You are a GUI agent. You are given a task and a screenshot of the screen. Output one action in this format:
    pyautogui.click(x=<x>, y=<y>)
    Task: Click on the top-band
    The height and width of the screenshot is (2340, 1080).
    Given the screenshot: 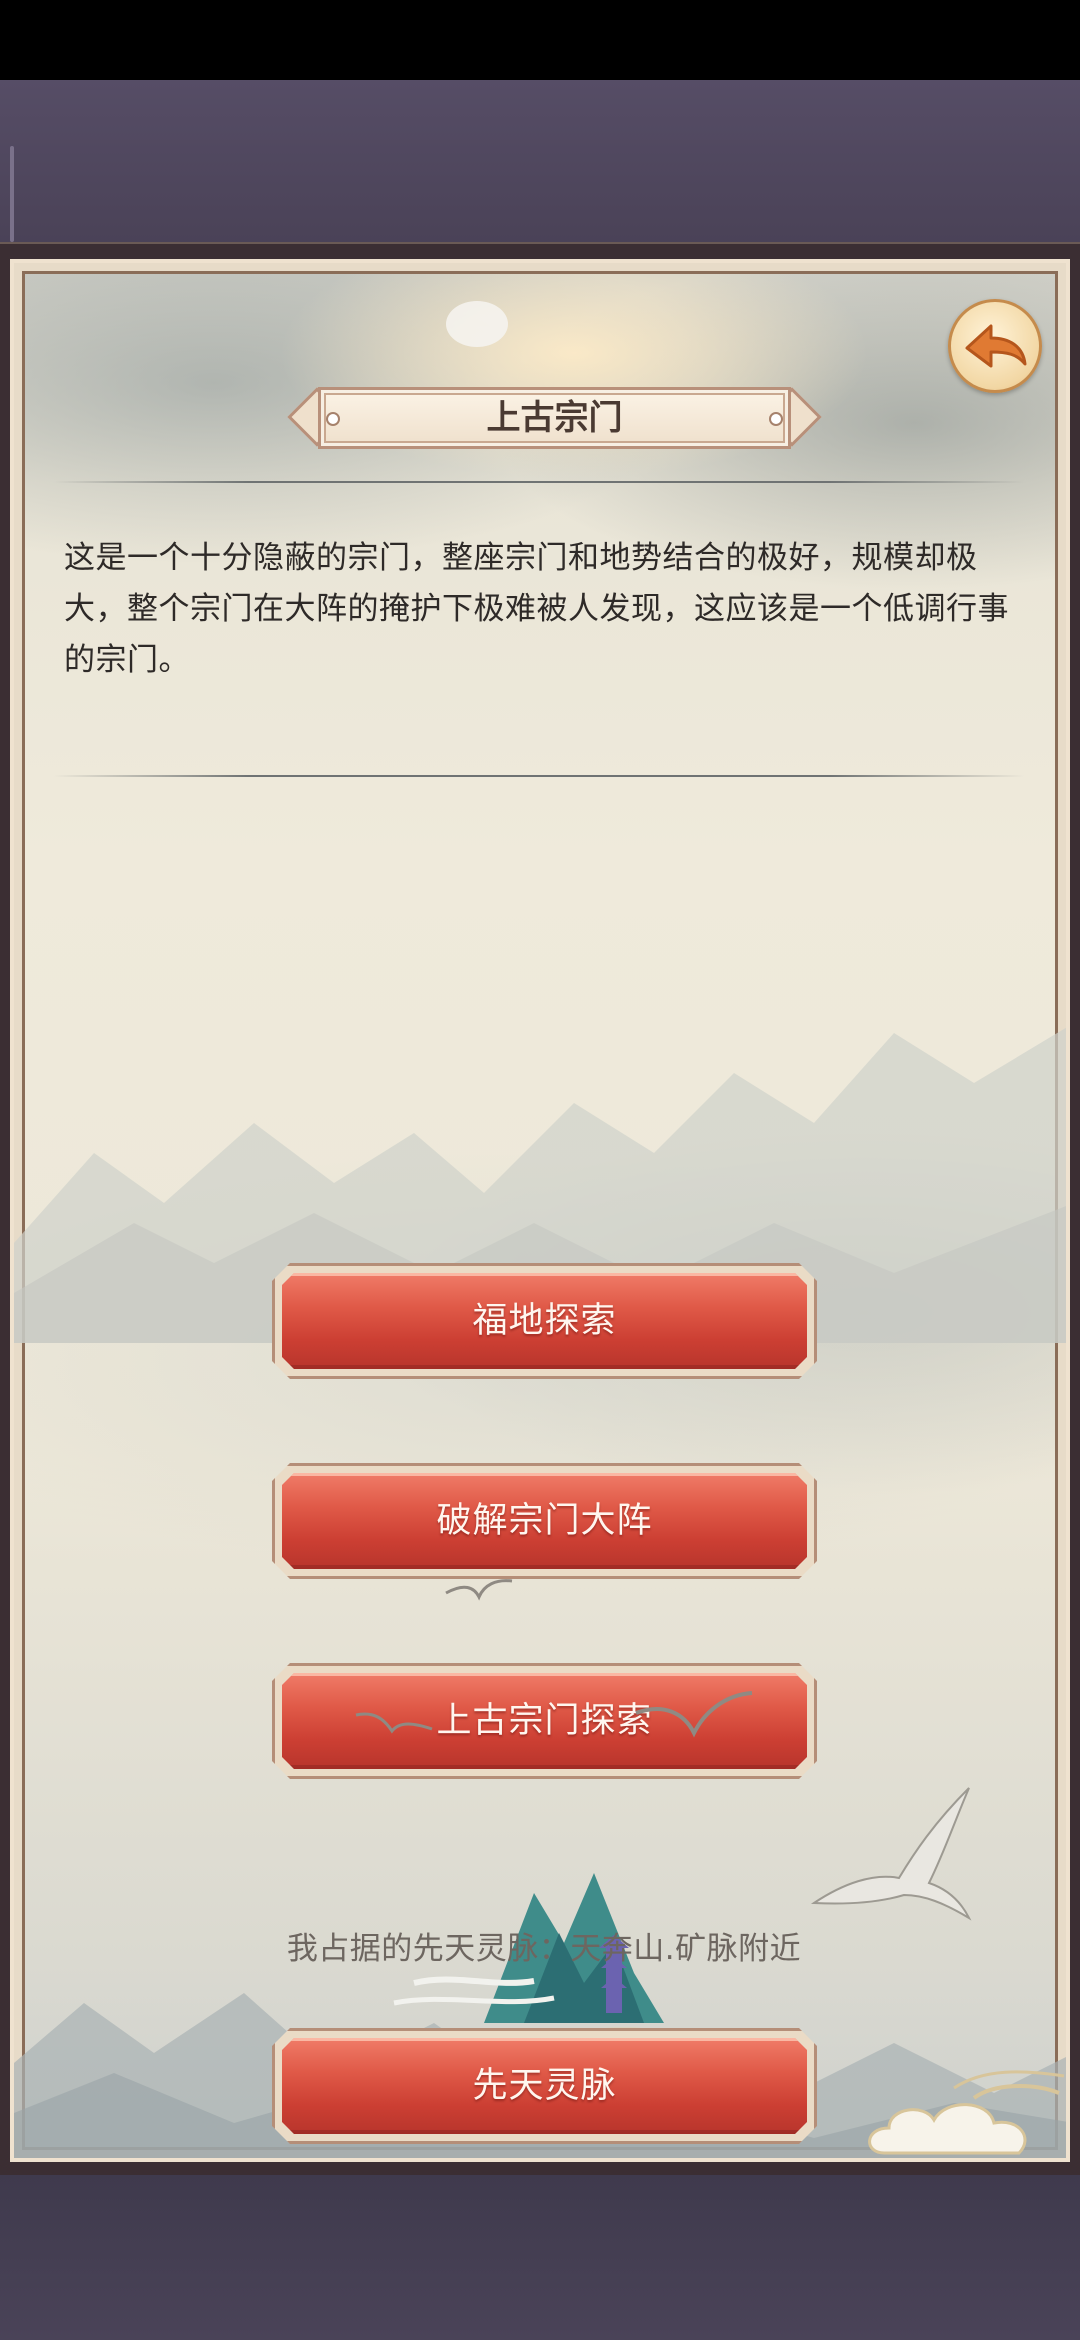 What is the action you would take?
    pyautogui.click(x=540, y=162)
    